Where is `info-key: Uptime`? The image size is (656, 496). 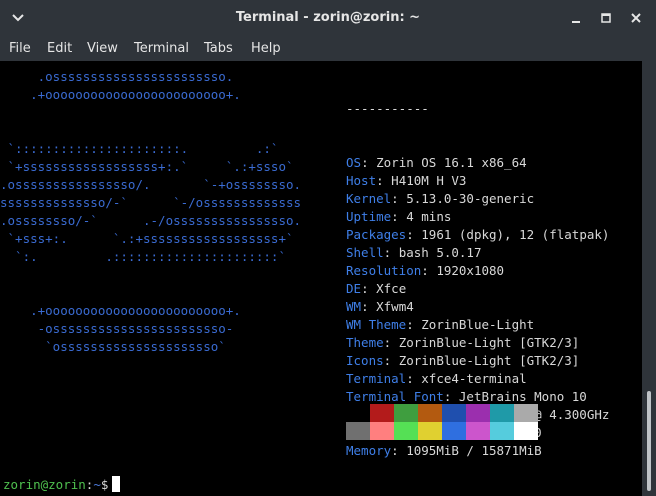
info-key: Uptime is located at coordinates (369, 216).